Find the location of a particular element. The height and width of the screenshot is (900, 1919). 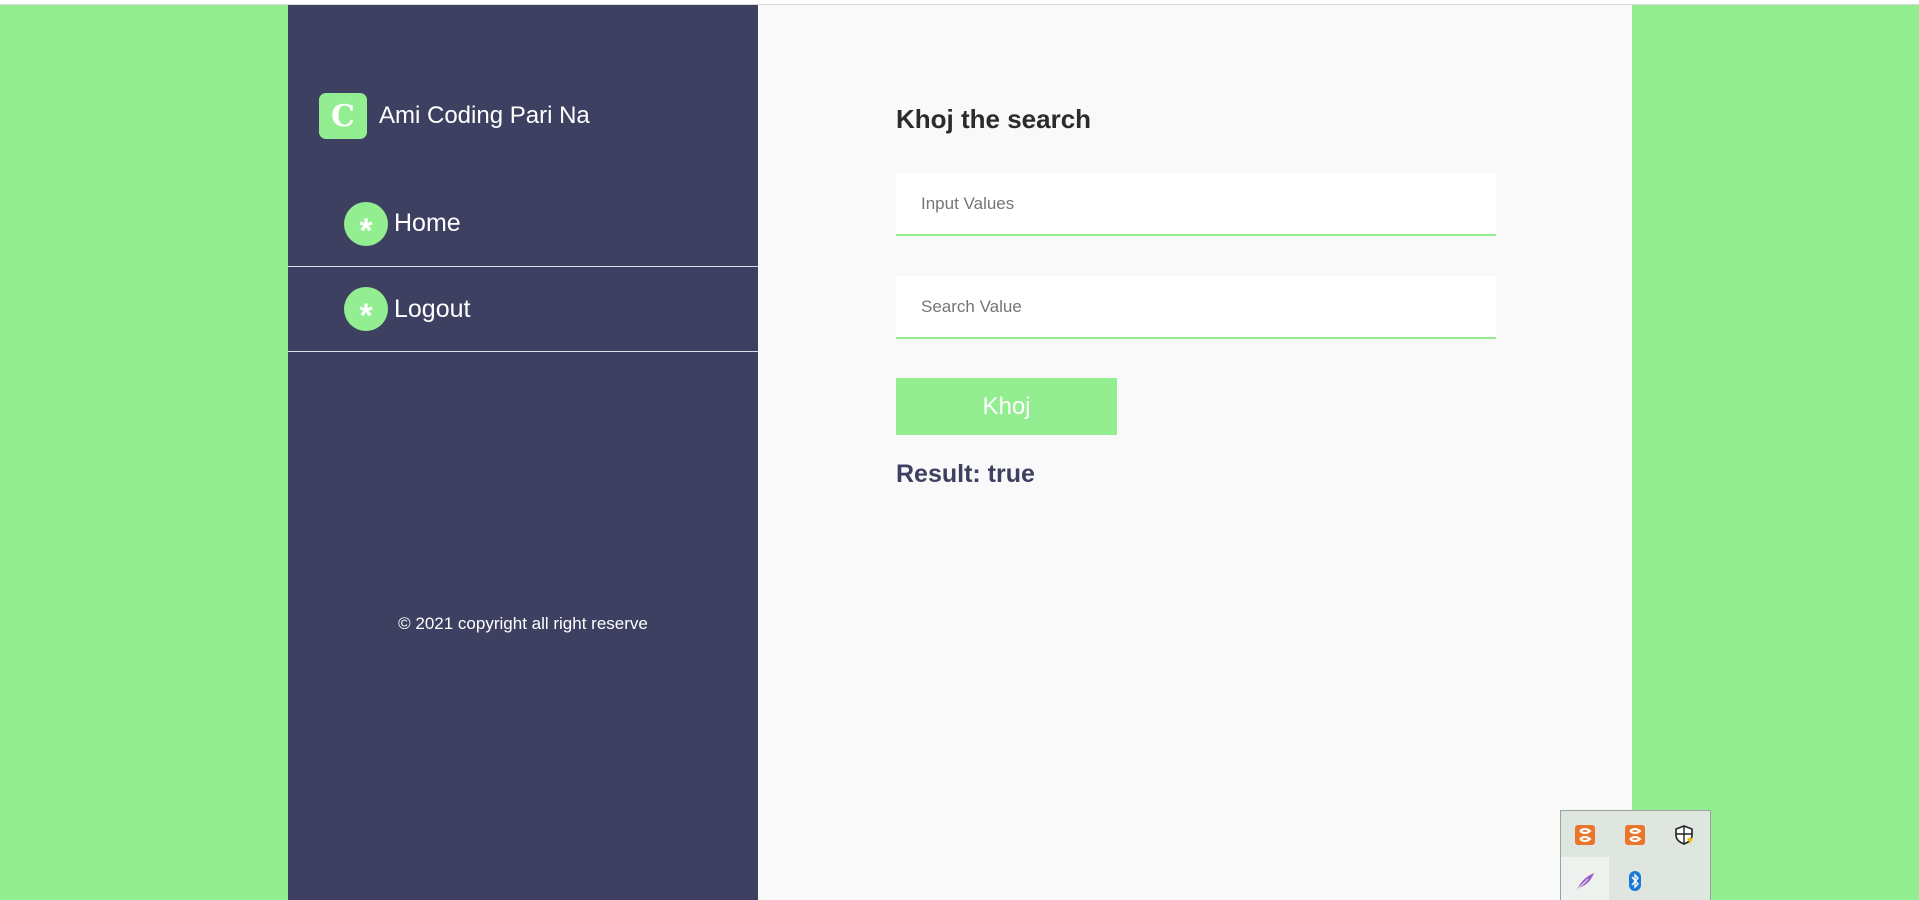

brand: C Ami Coding Pari Na is located at coordinates (454, 116).